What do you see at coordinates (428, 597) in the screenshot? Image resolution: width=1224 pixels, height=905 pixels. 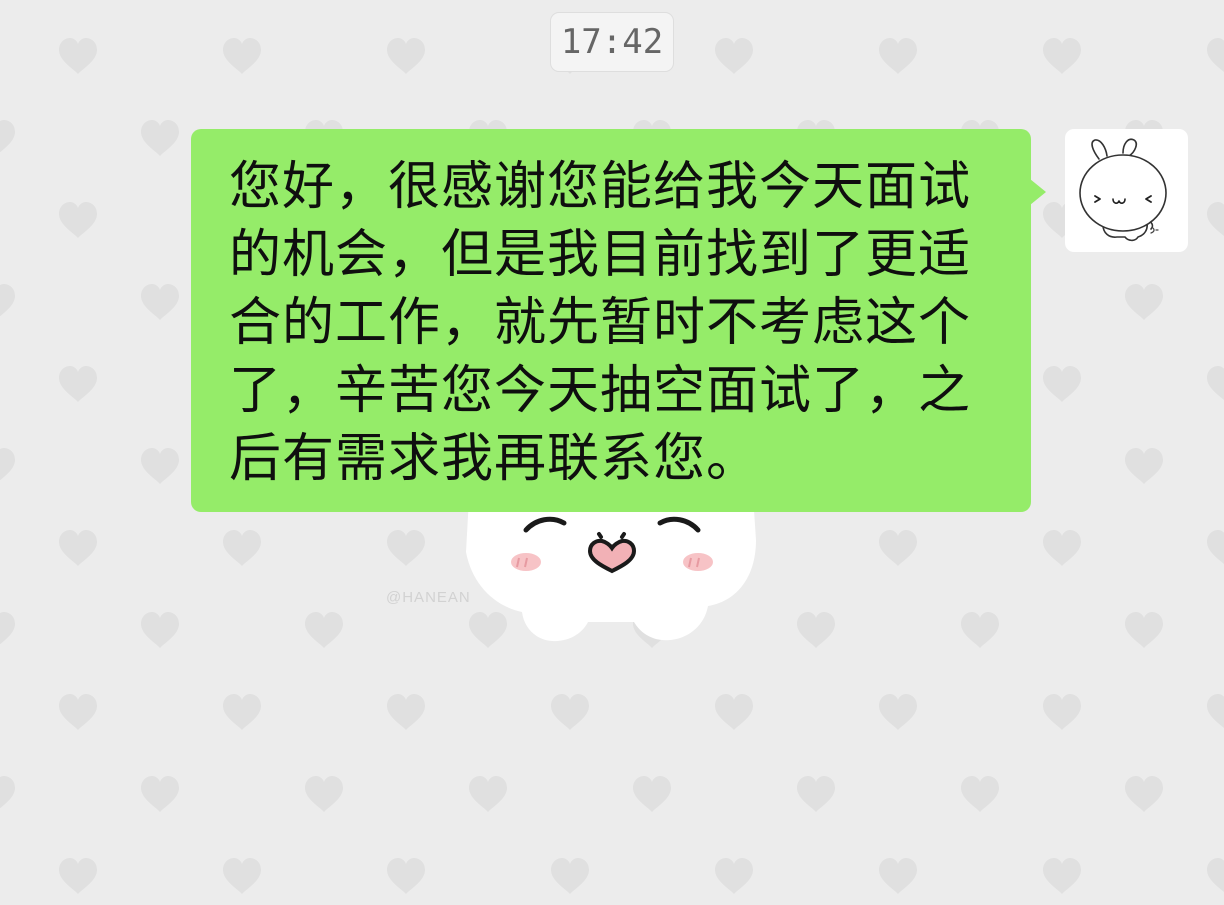 I see `wallpaper-watermark: @HANEAN` at bounding box center [428, 597].